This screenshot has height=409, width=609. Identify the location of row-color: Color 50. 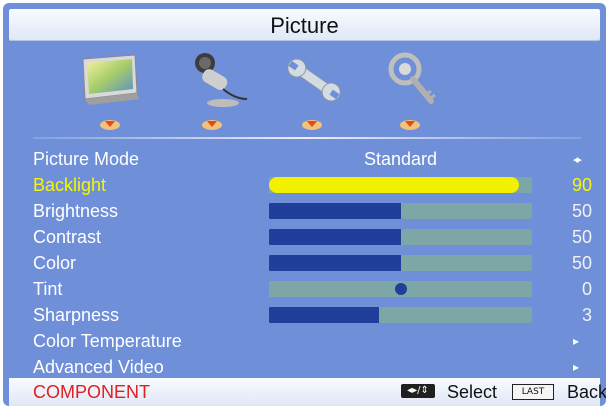
(304, 263).